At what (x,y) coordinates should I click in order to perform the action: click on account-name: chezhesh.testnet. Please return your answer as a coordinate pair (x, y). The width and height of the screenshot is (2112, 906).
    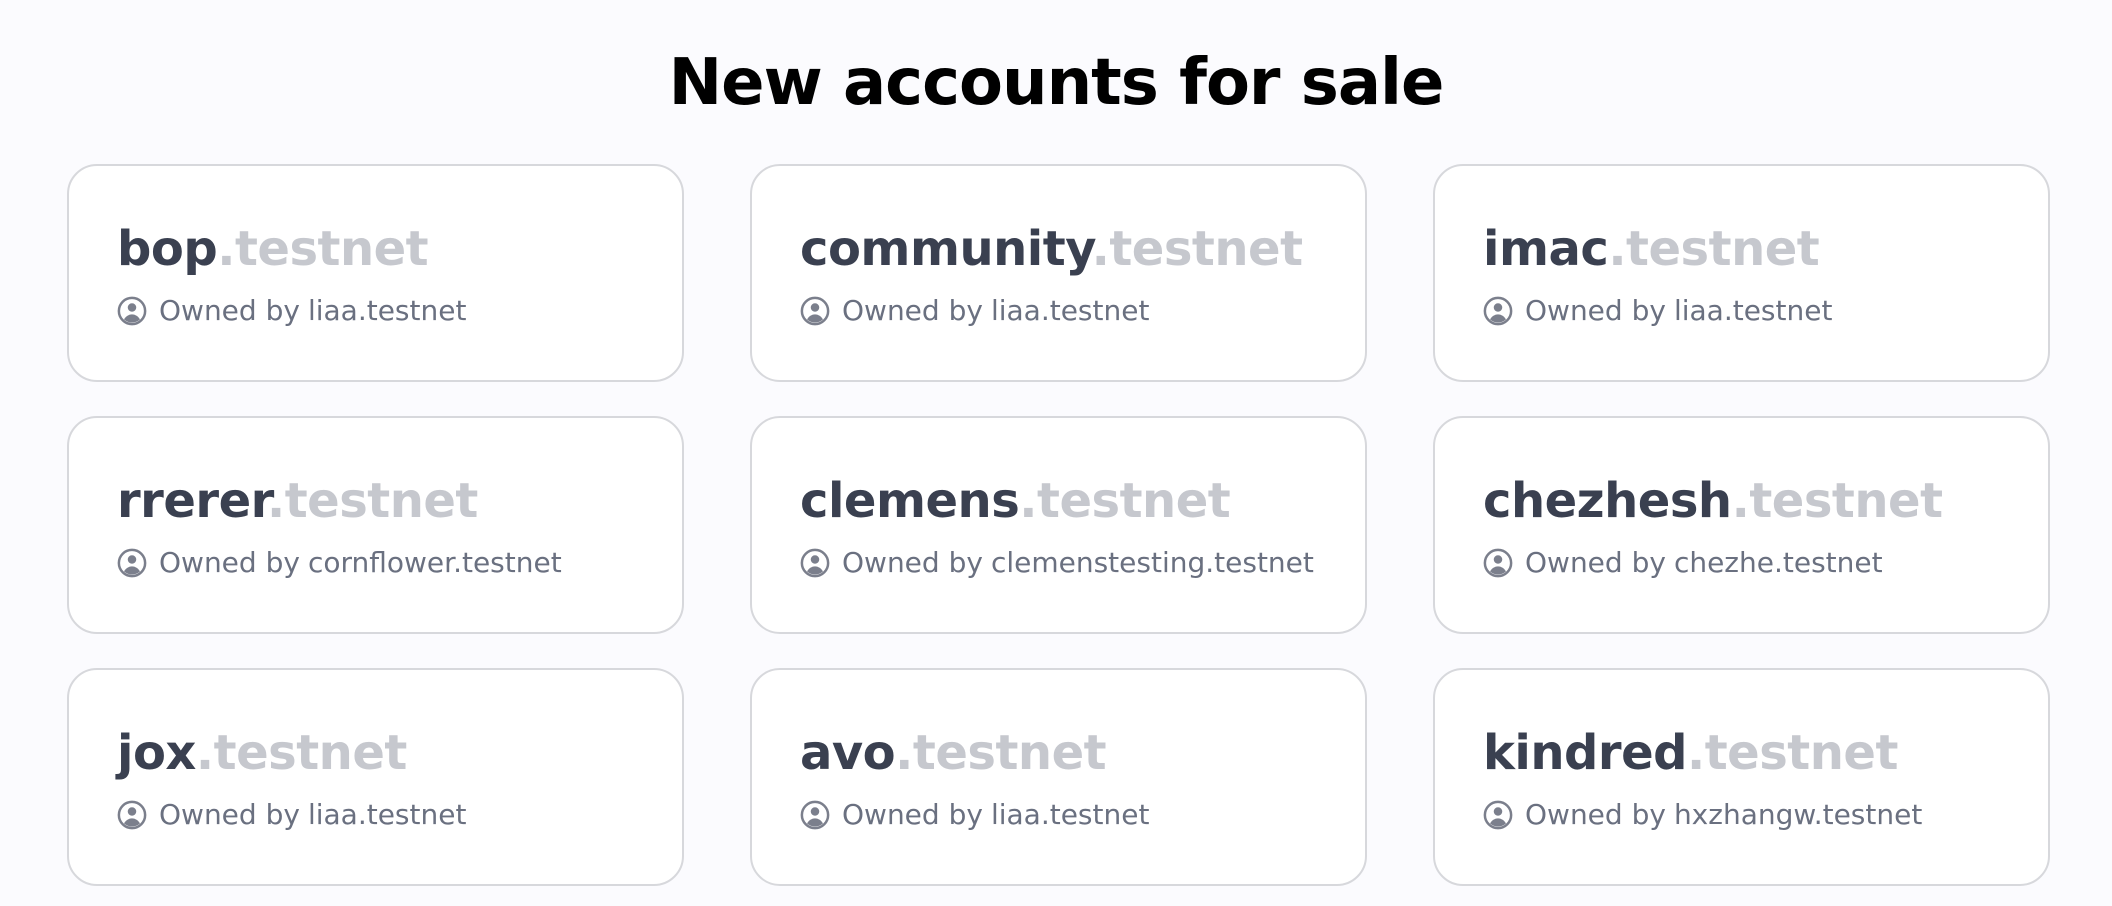
    Looking at the image, I should click on (1741, 501).